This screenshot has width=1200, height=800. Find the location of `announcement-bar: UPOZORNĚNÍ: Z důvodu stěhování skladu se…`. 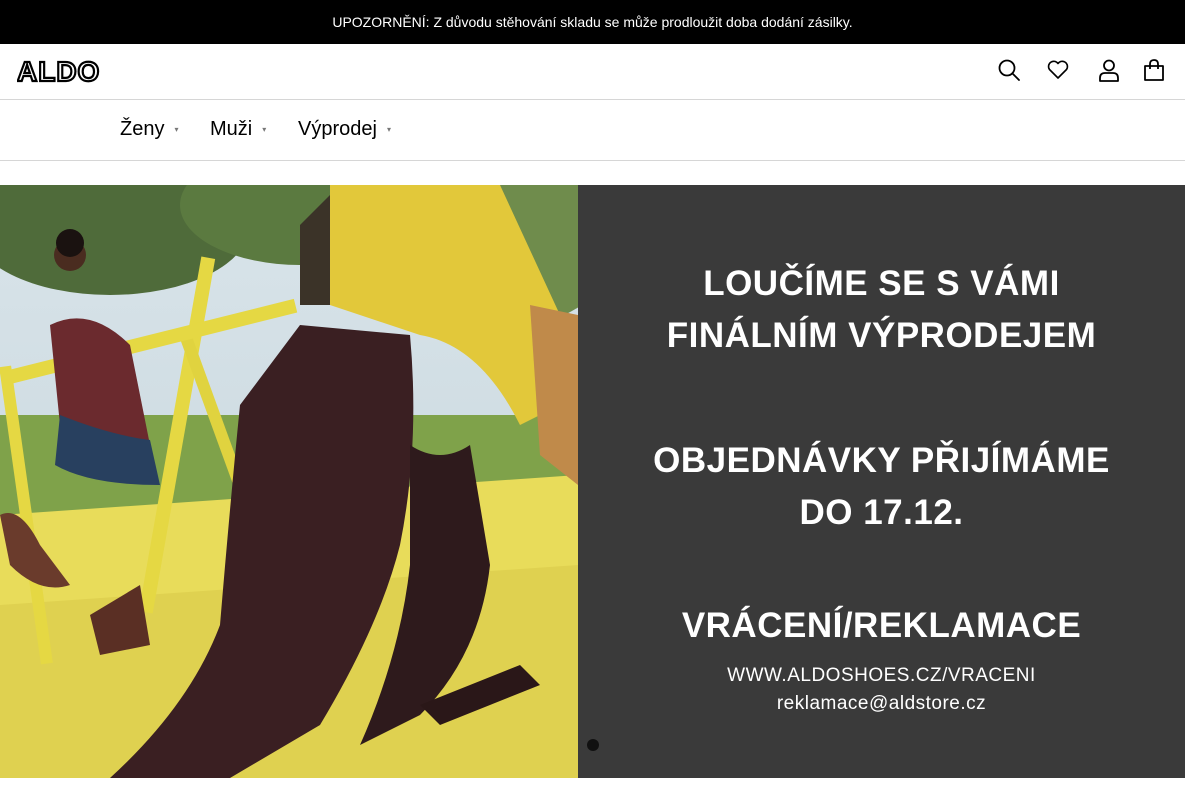

announcement-bar: UPOZORNĚNÍ: Z důvodu stěhování skladu se… is located at coordinates (592, 22).